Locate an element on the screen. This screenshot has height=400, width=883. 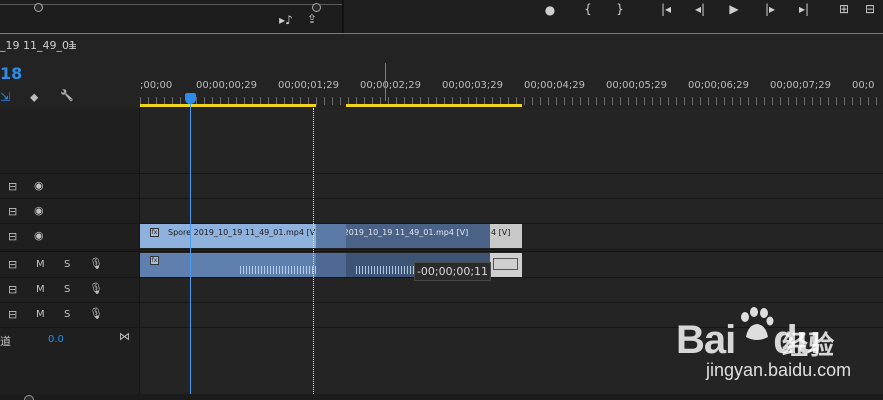
master-track-label: 道 is located at coordinates (5, 341).